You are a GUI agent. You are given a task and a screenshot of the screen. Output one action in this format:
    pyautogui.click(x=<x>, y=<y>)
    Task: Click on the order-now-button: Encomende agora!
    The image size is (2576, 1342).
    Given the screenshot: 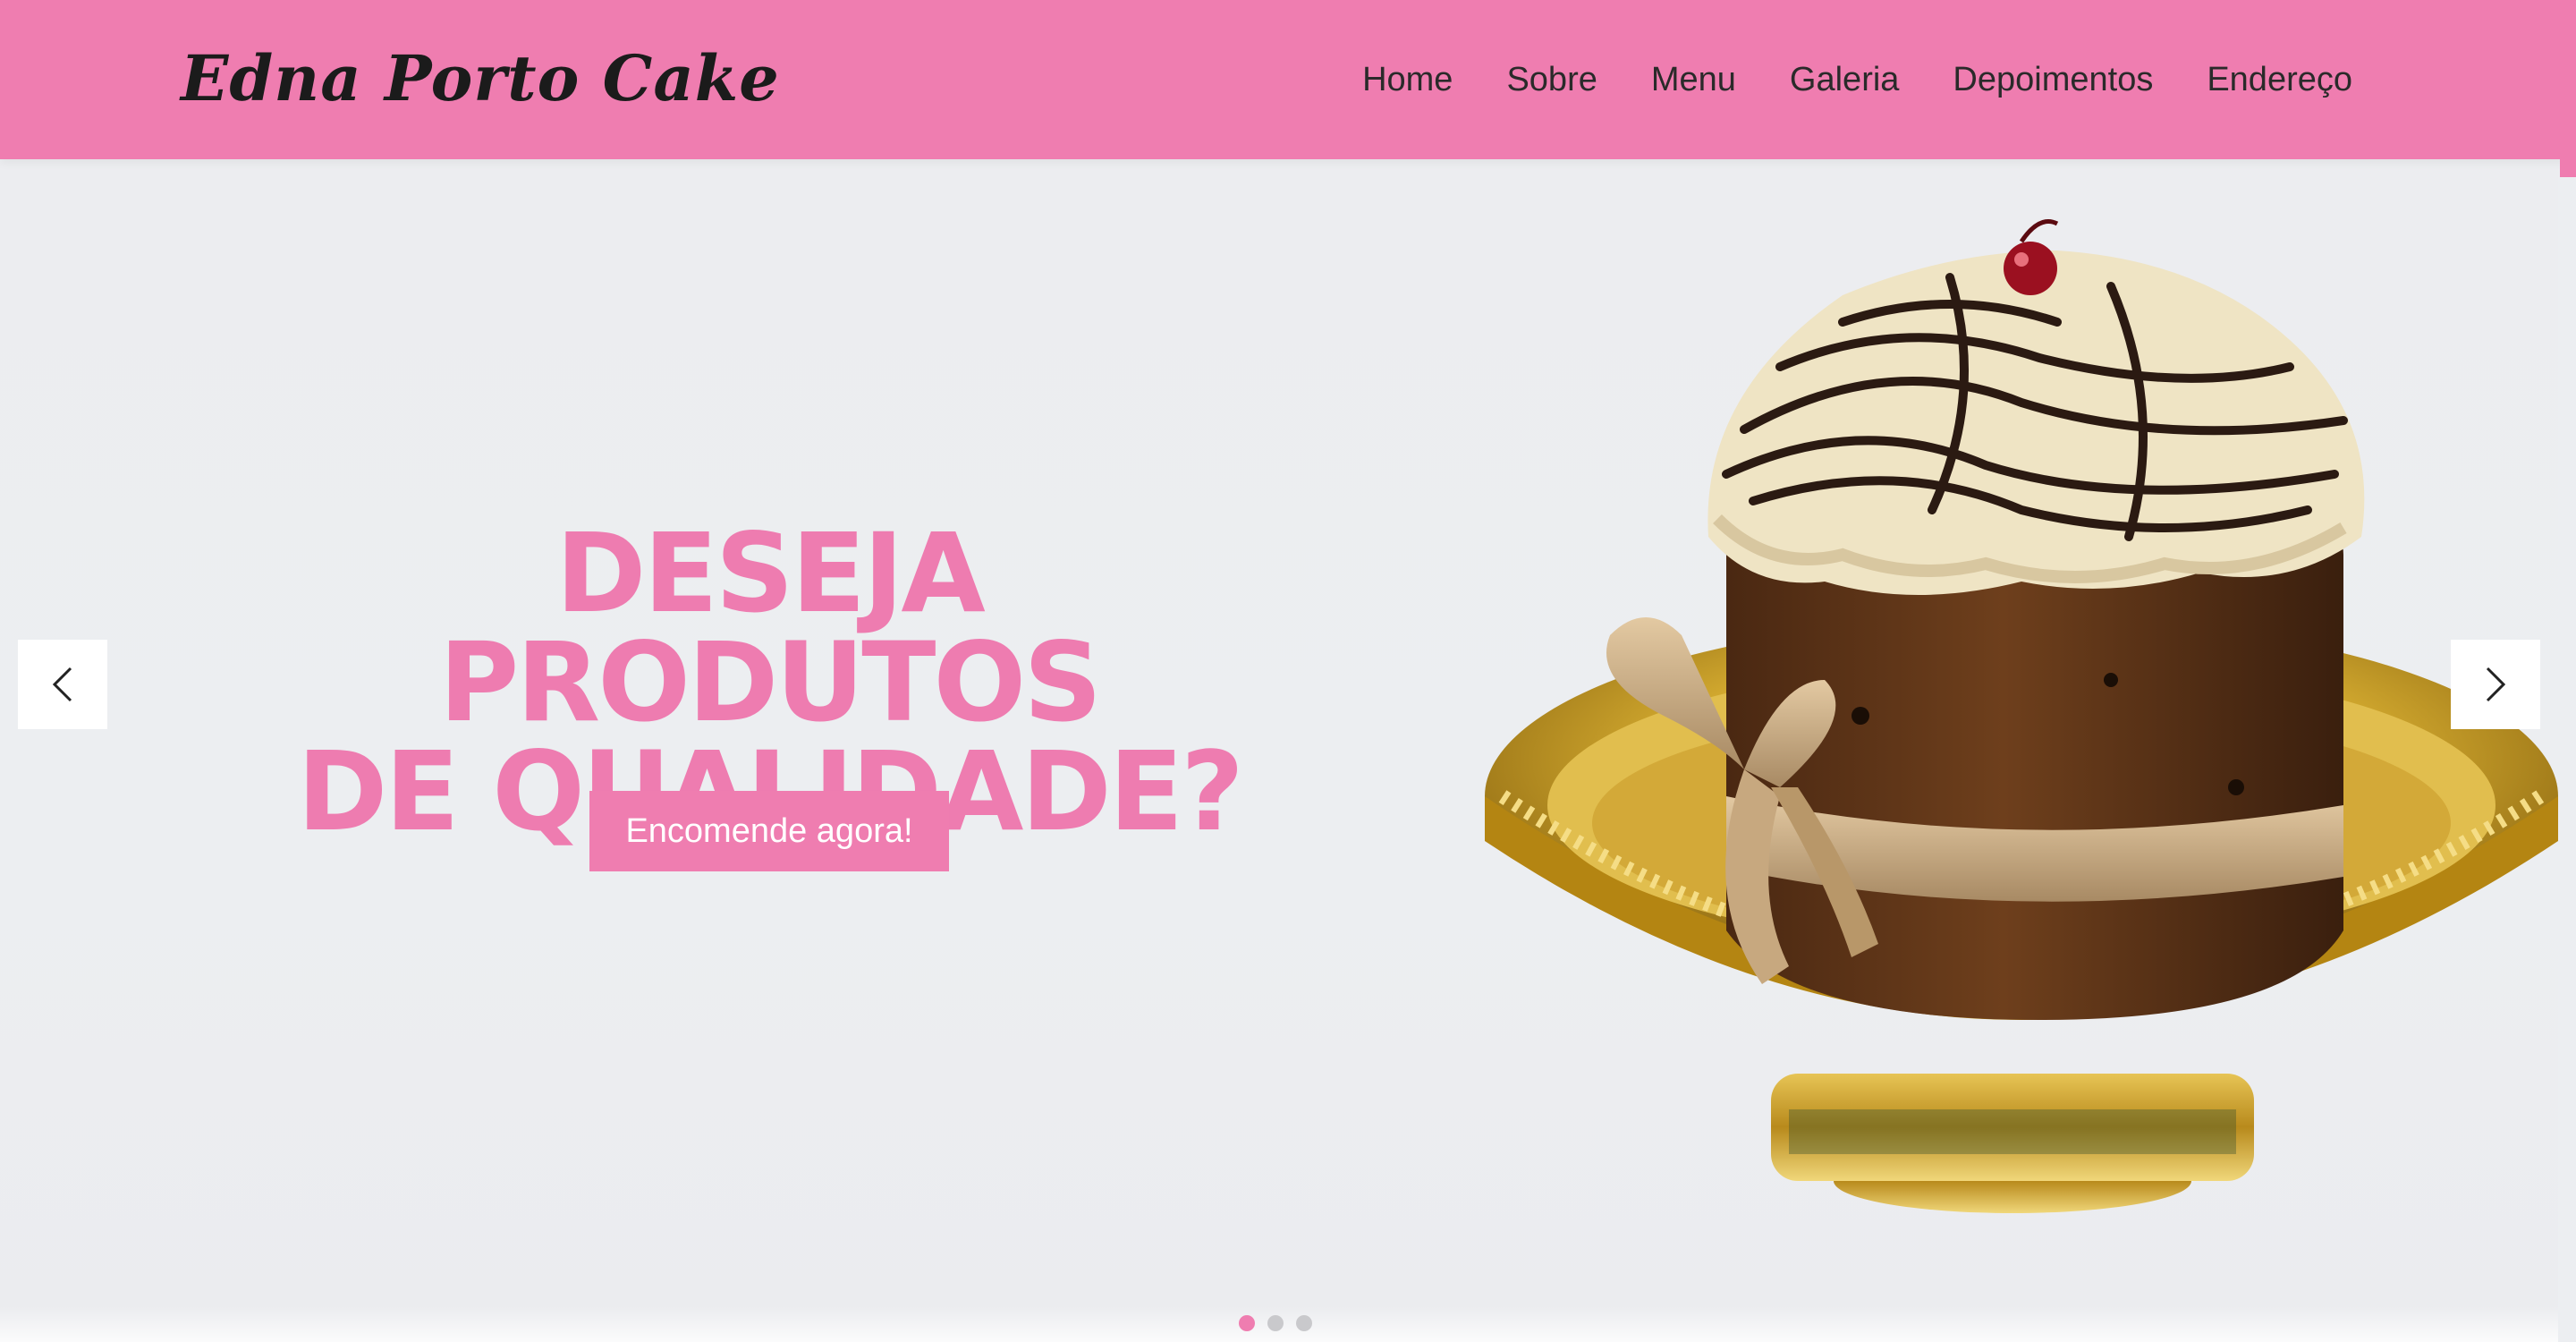 What is the action you would take?
    pyautogui.click(x=769, y=831)
    